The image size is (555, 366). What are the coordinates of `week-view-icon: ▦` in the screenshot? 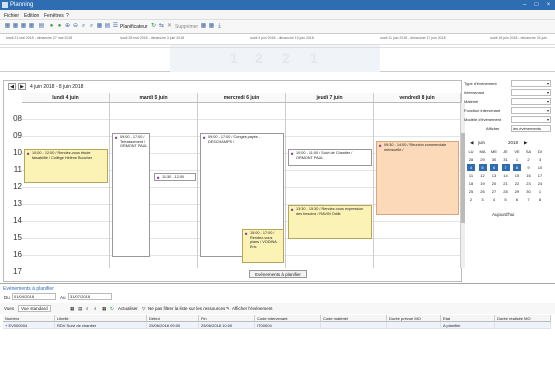 It's located at (15, 26).